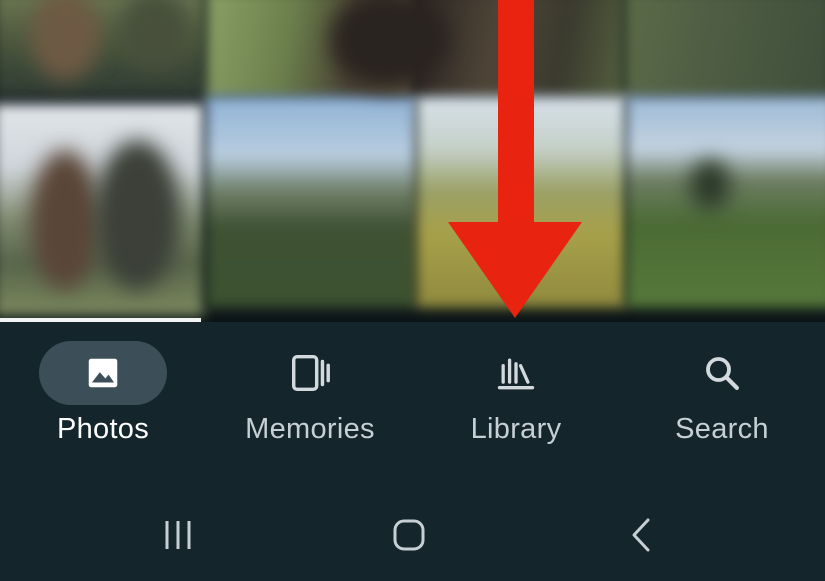 This screenshot has width=825, height=581. What do you see at coordinates (310, 398) in the screenshot?
I see `nav-item-memories: Memories` at bounding box center [310, 398].